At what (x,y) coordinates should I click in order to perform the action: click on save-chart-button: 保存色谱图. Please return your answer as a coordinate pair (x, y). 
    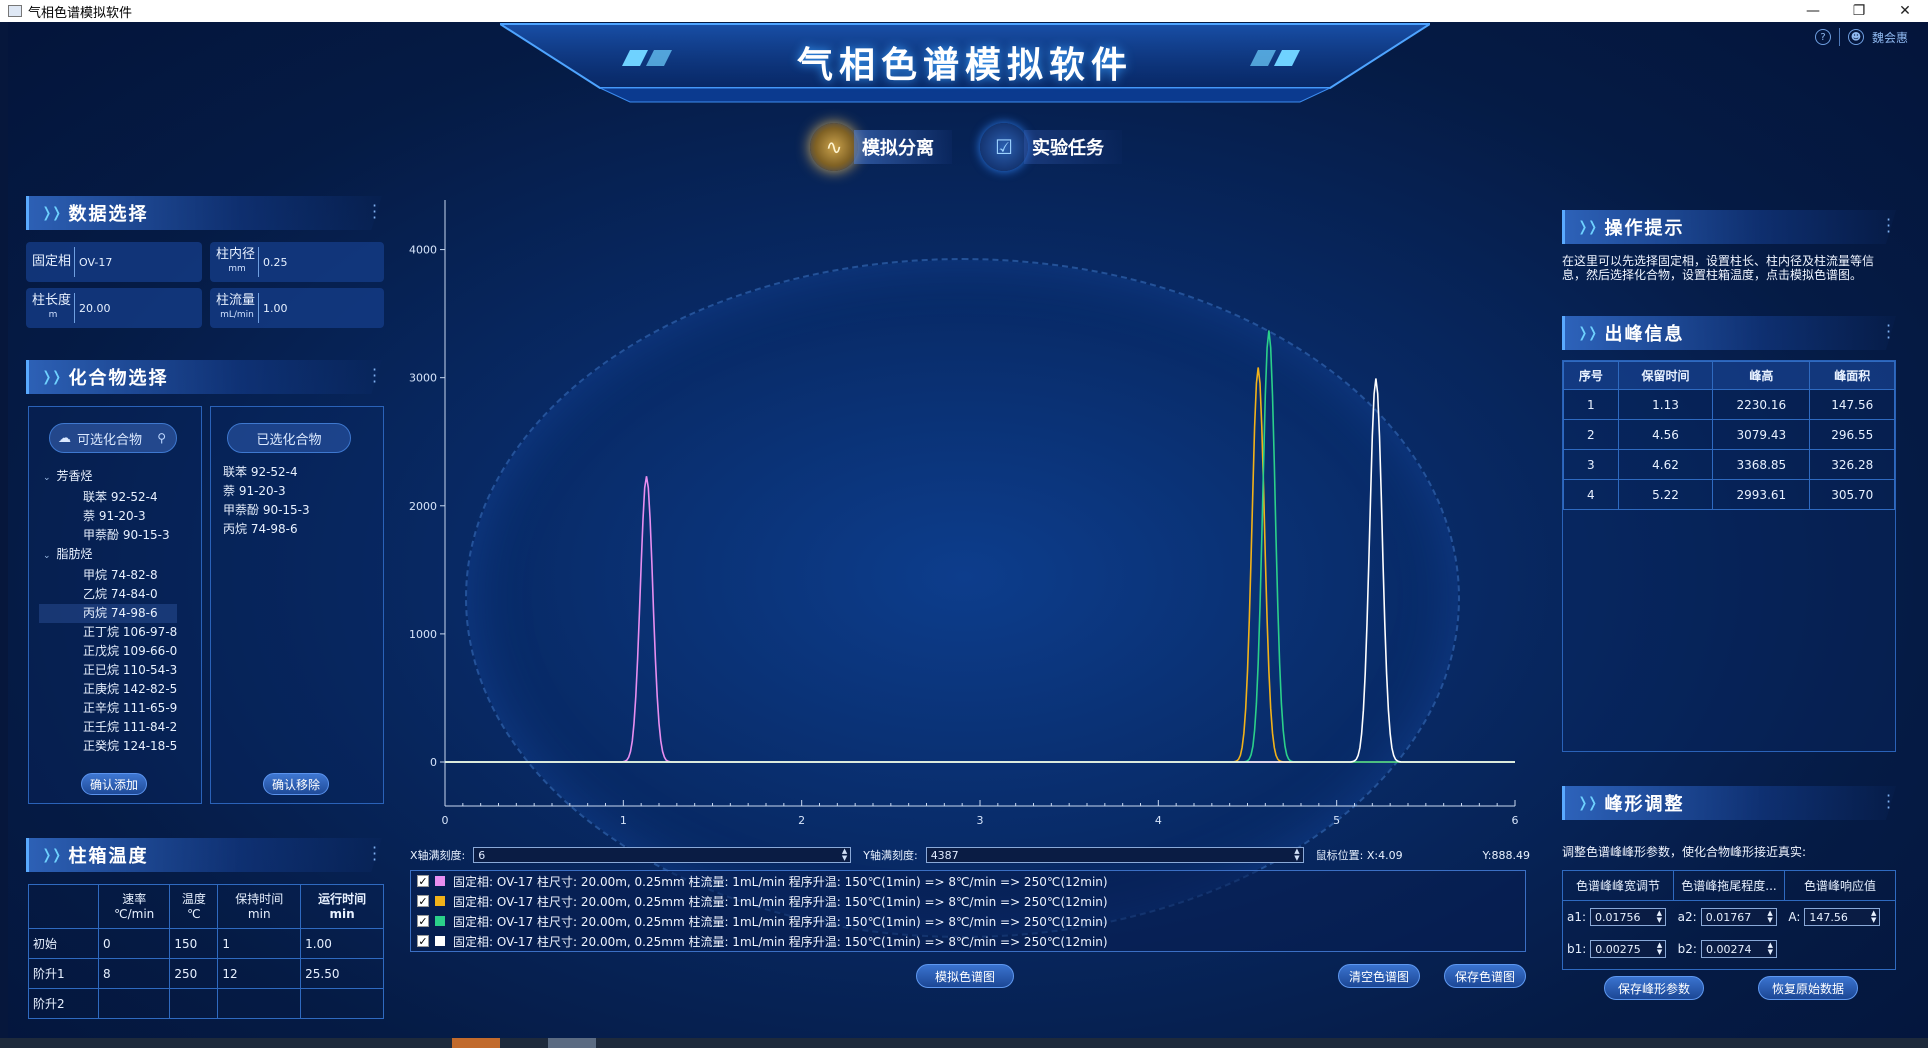
    Looking at the image, I should click on (1485, 976).